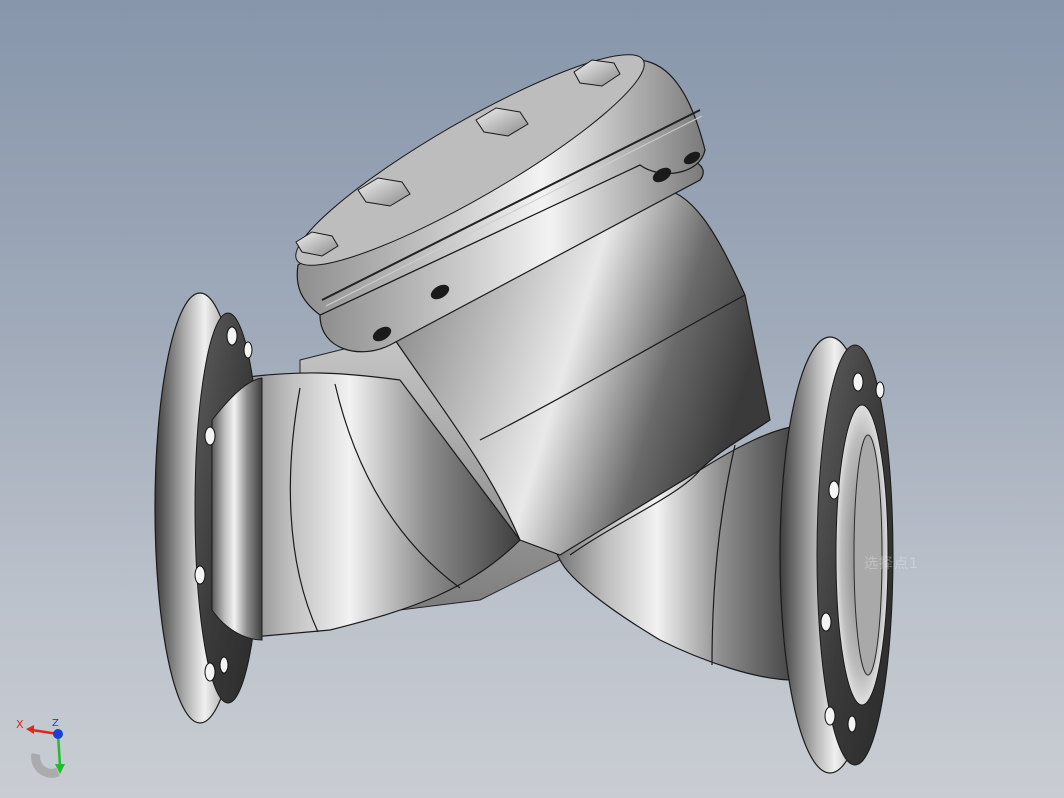 Image resolution: width=1064 pixels, height=798 pixels. What do you see at coordinates (20, 724) in the screenshot?
I see `x-axis-label: X` at bounding box center [20, 724].